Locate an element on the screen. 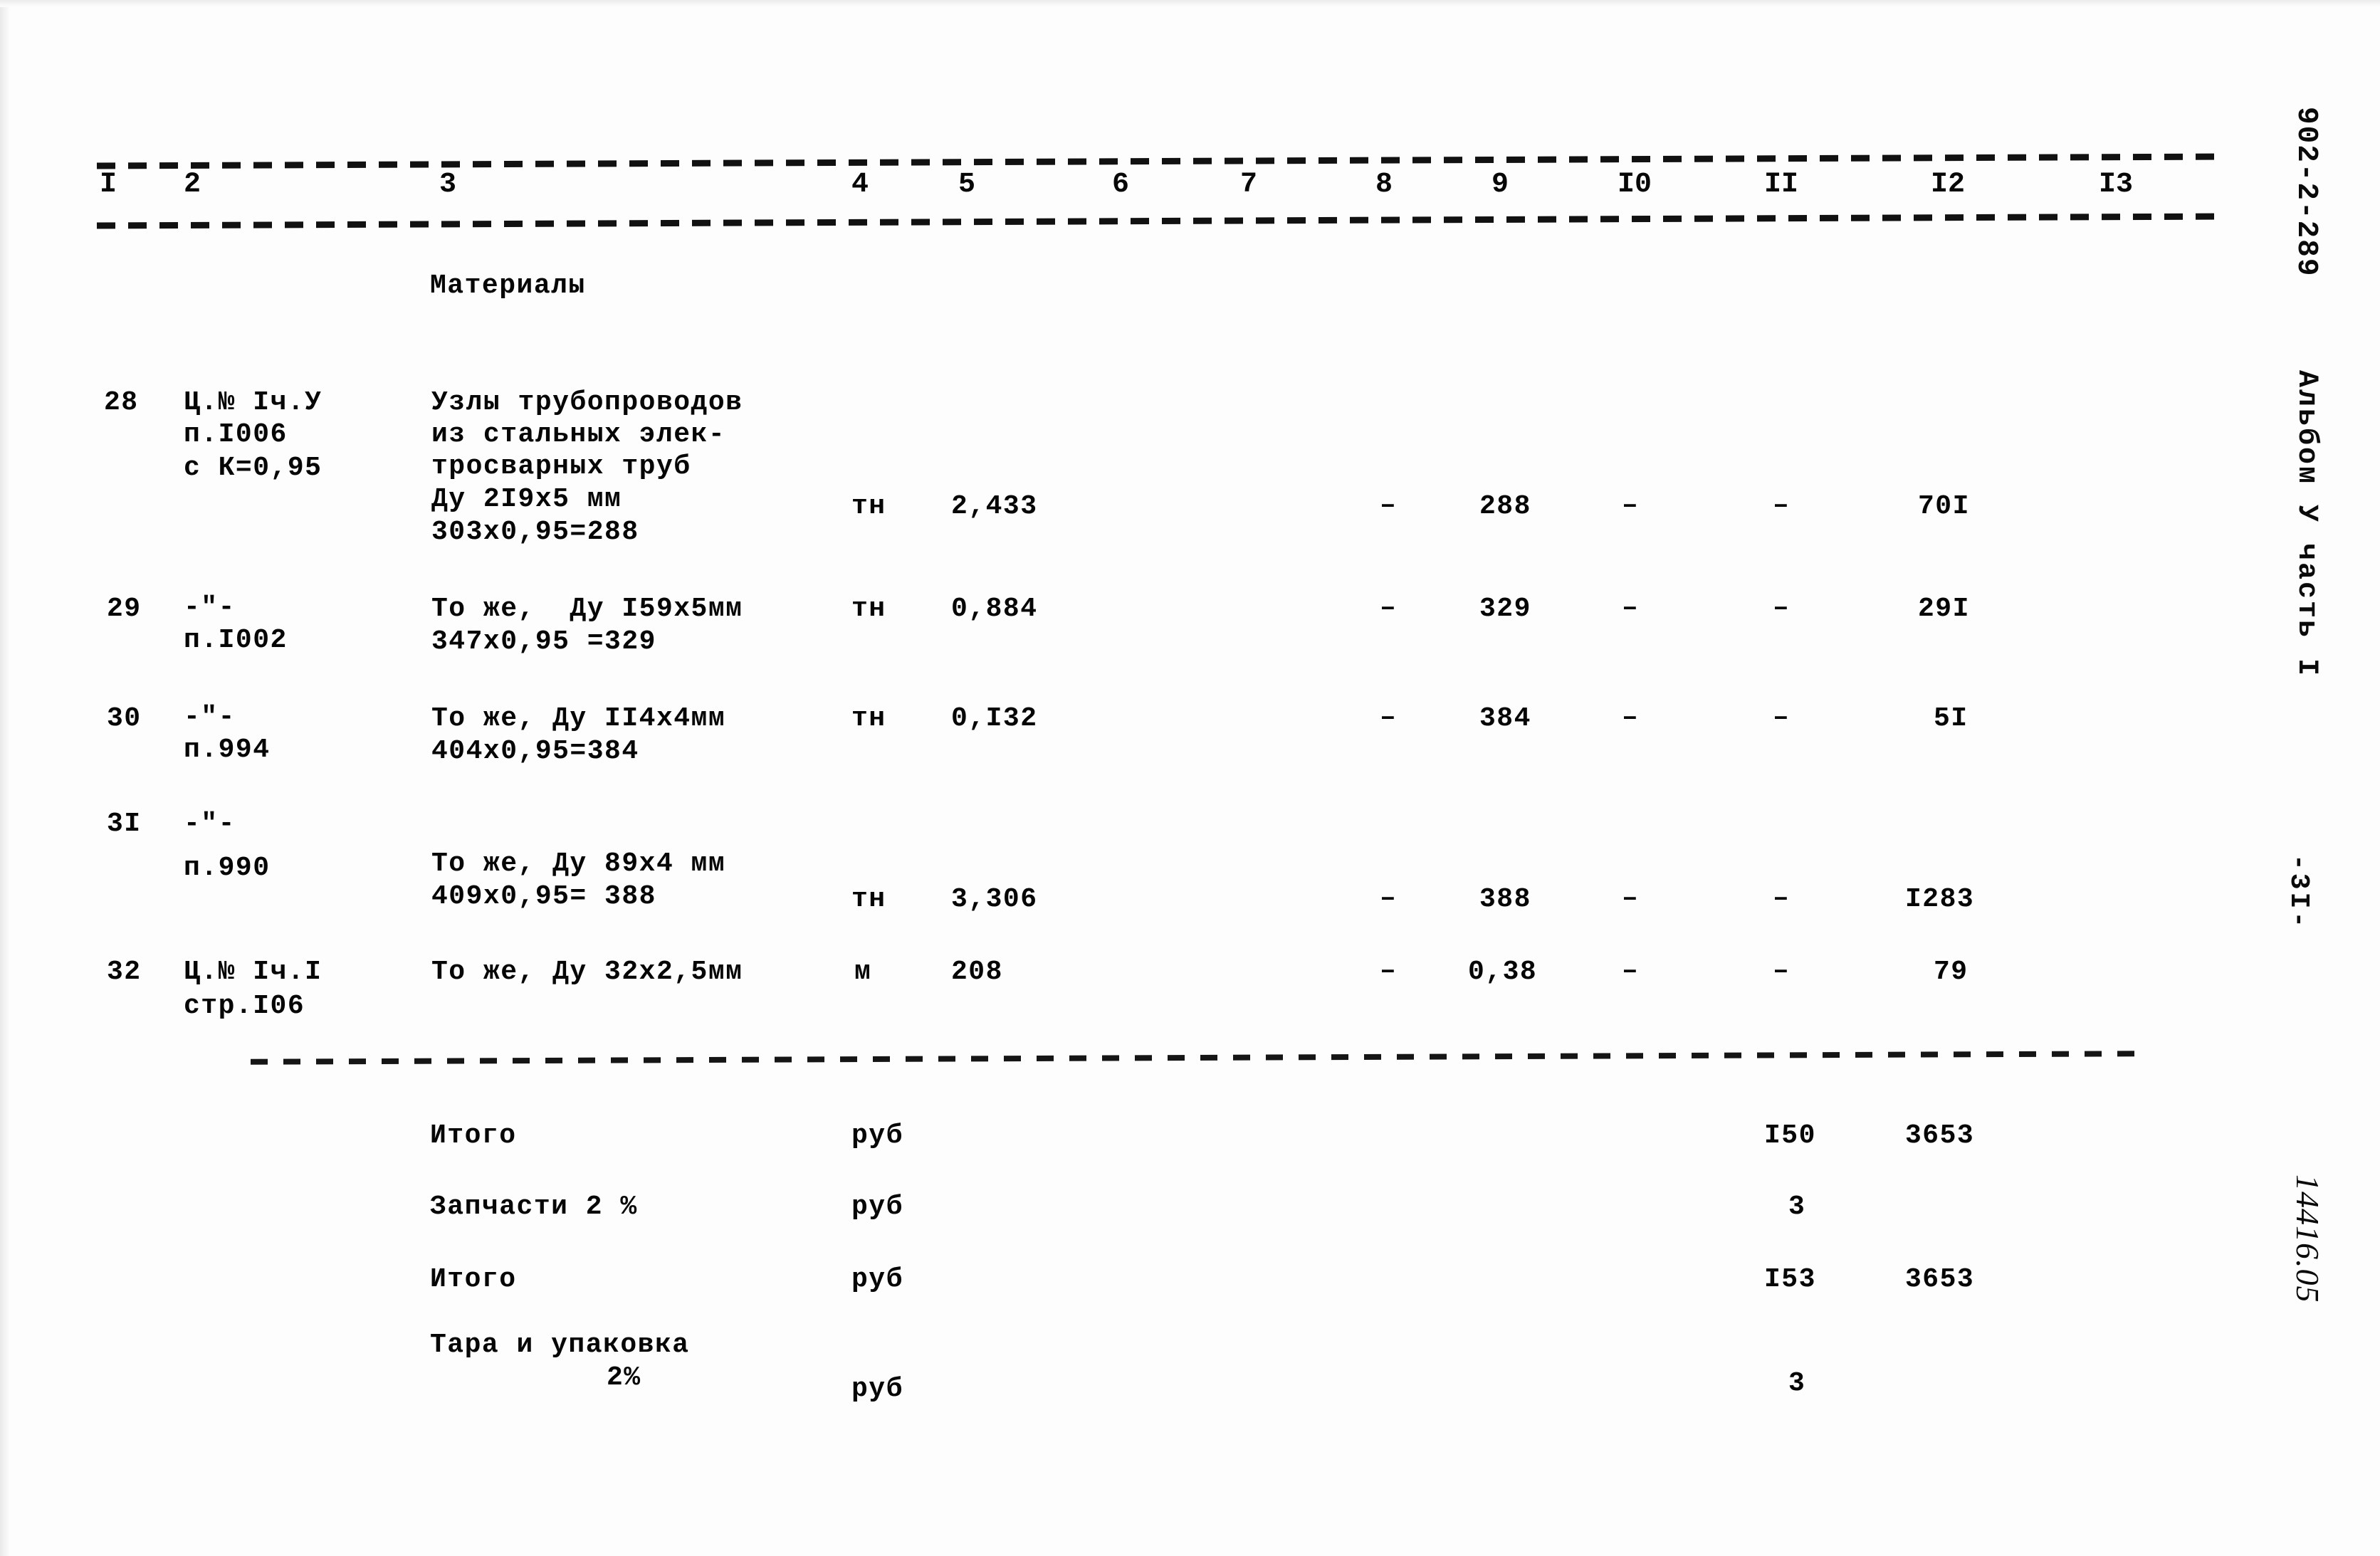 This screenshot has height=1556, width=2380. row-ref-line: Ц.№ Iч.У is located at coordinates (253, 402).